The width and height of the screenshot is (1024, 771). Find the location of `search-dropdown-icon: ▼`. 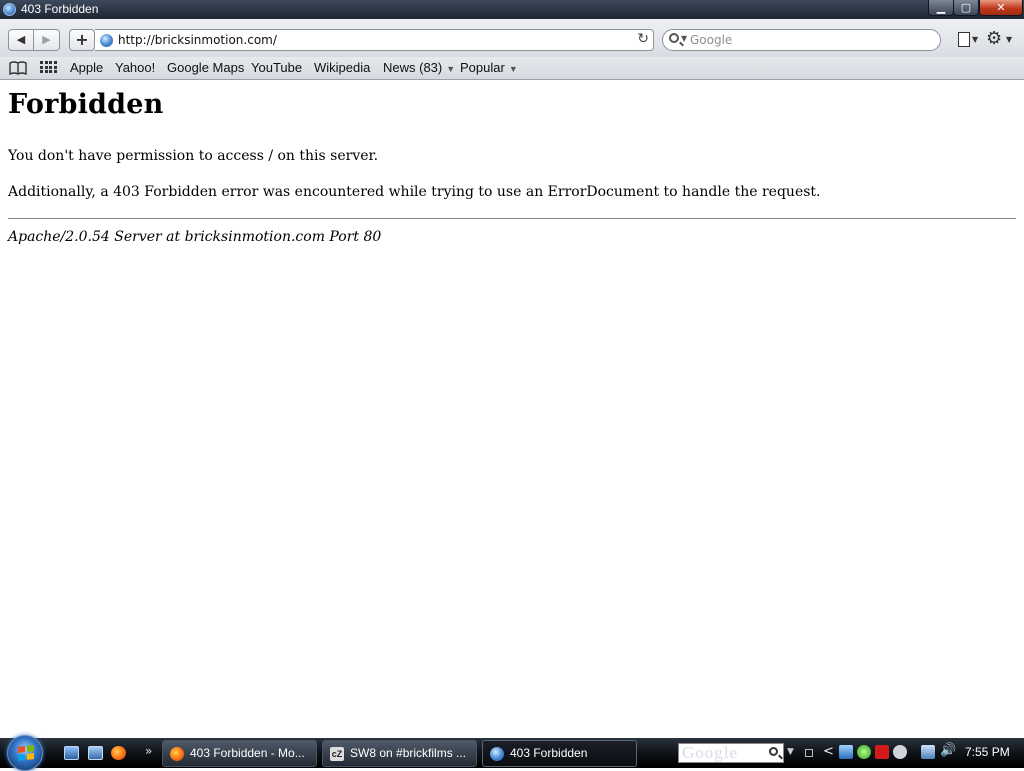

search-dropdown-icon: ▼ is located at coordinates (684, 38).